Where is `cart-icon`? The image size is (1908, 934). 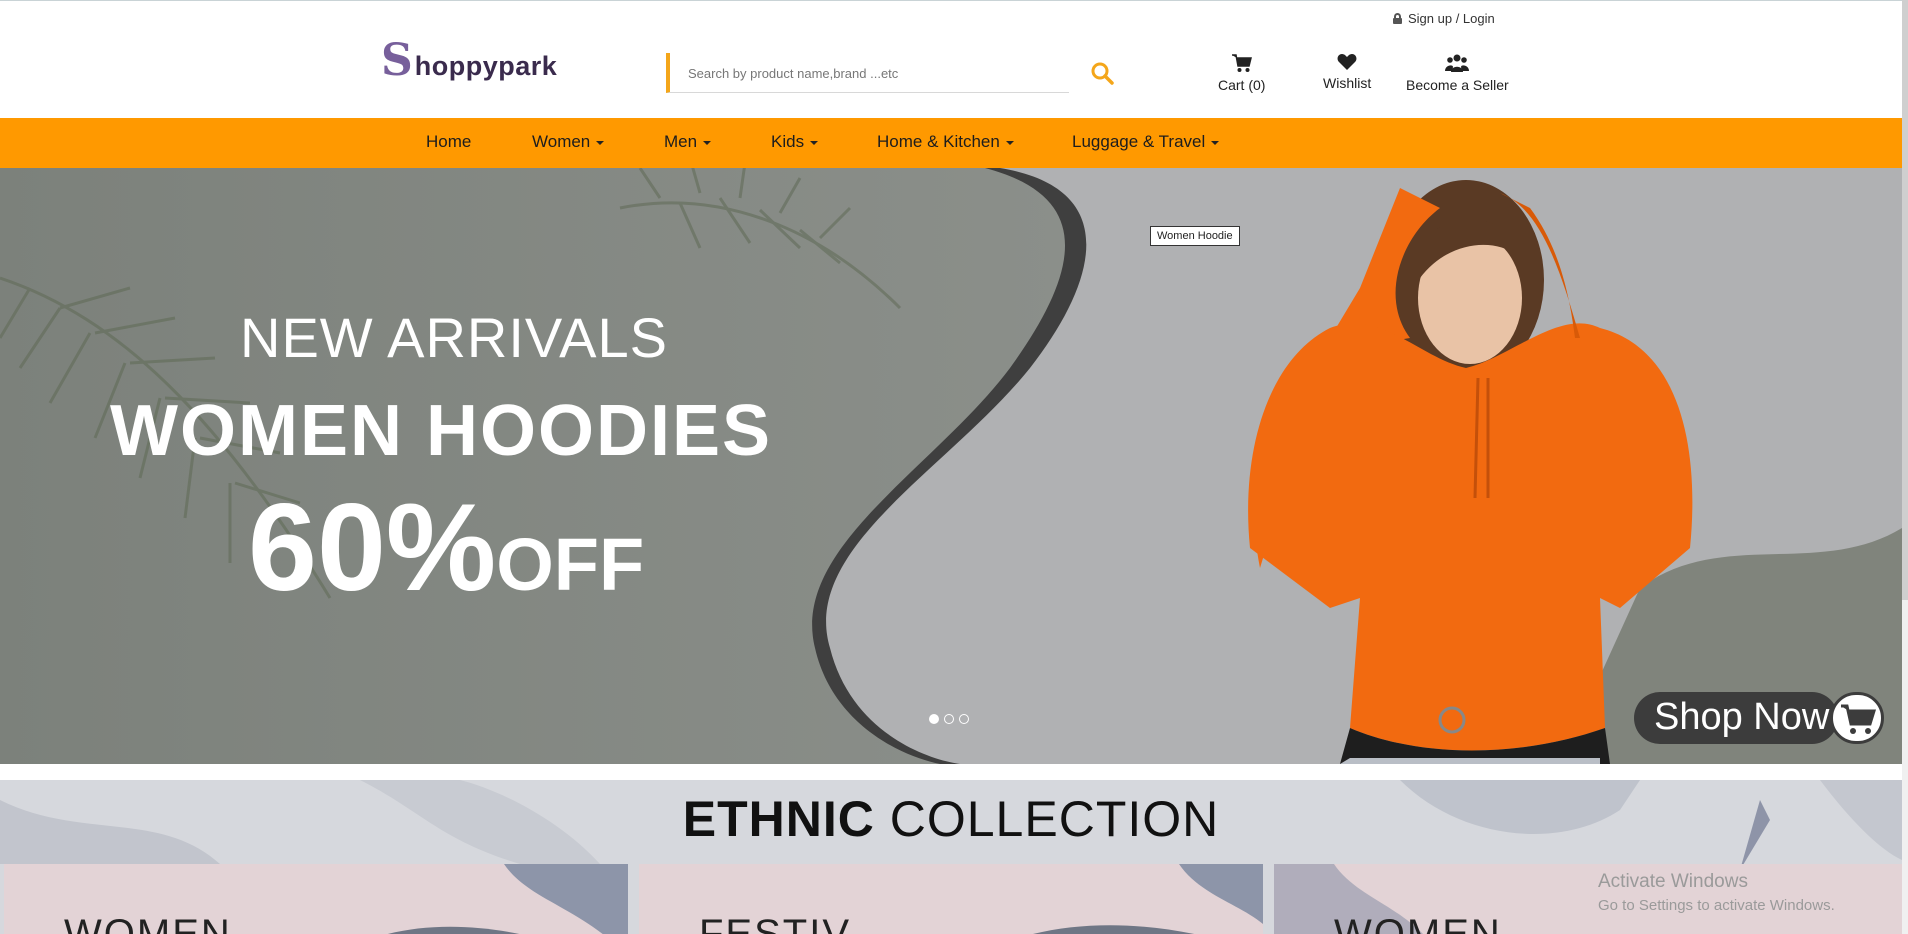 cart-icon is located at coordinates (1241, 63).